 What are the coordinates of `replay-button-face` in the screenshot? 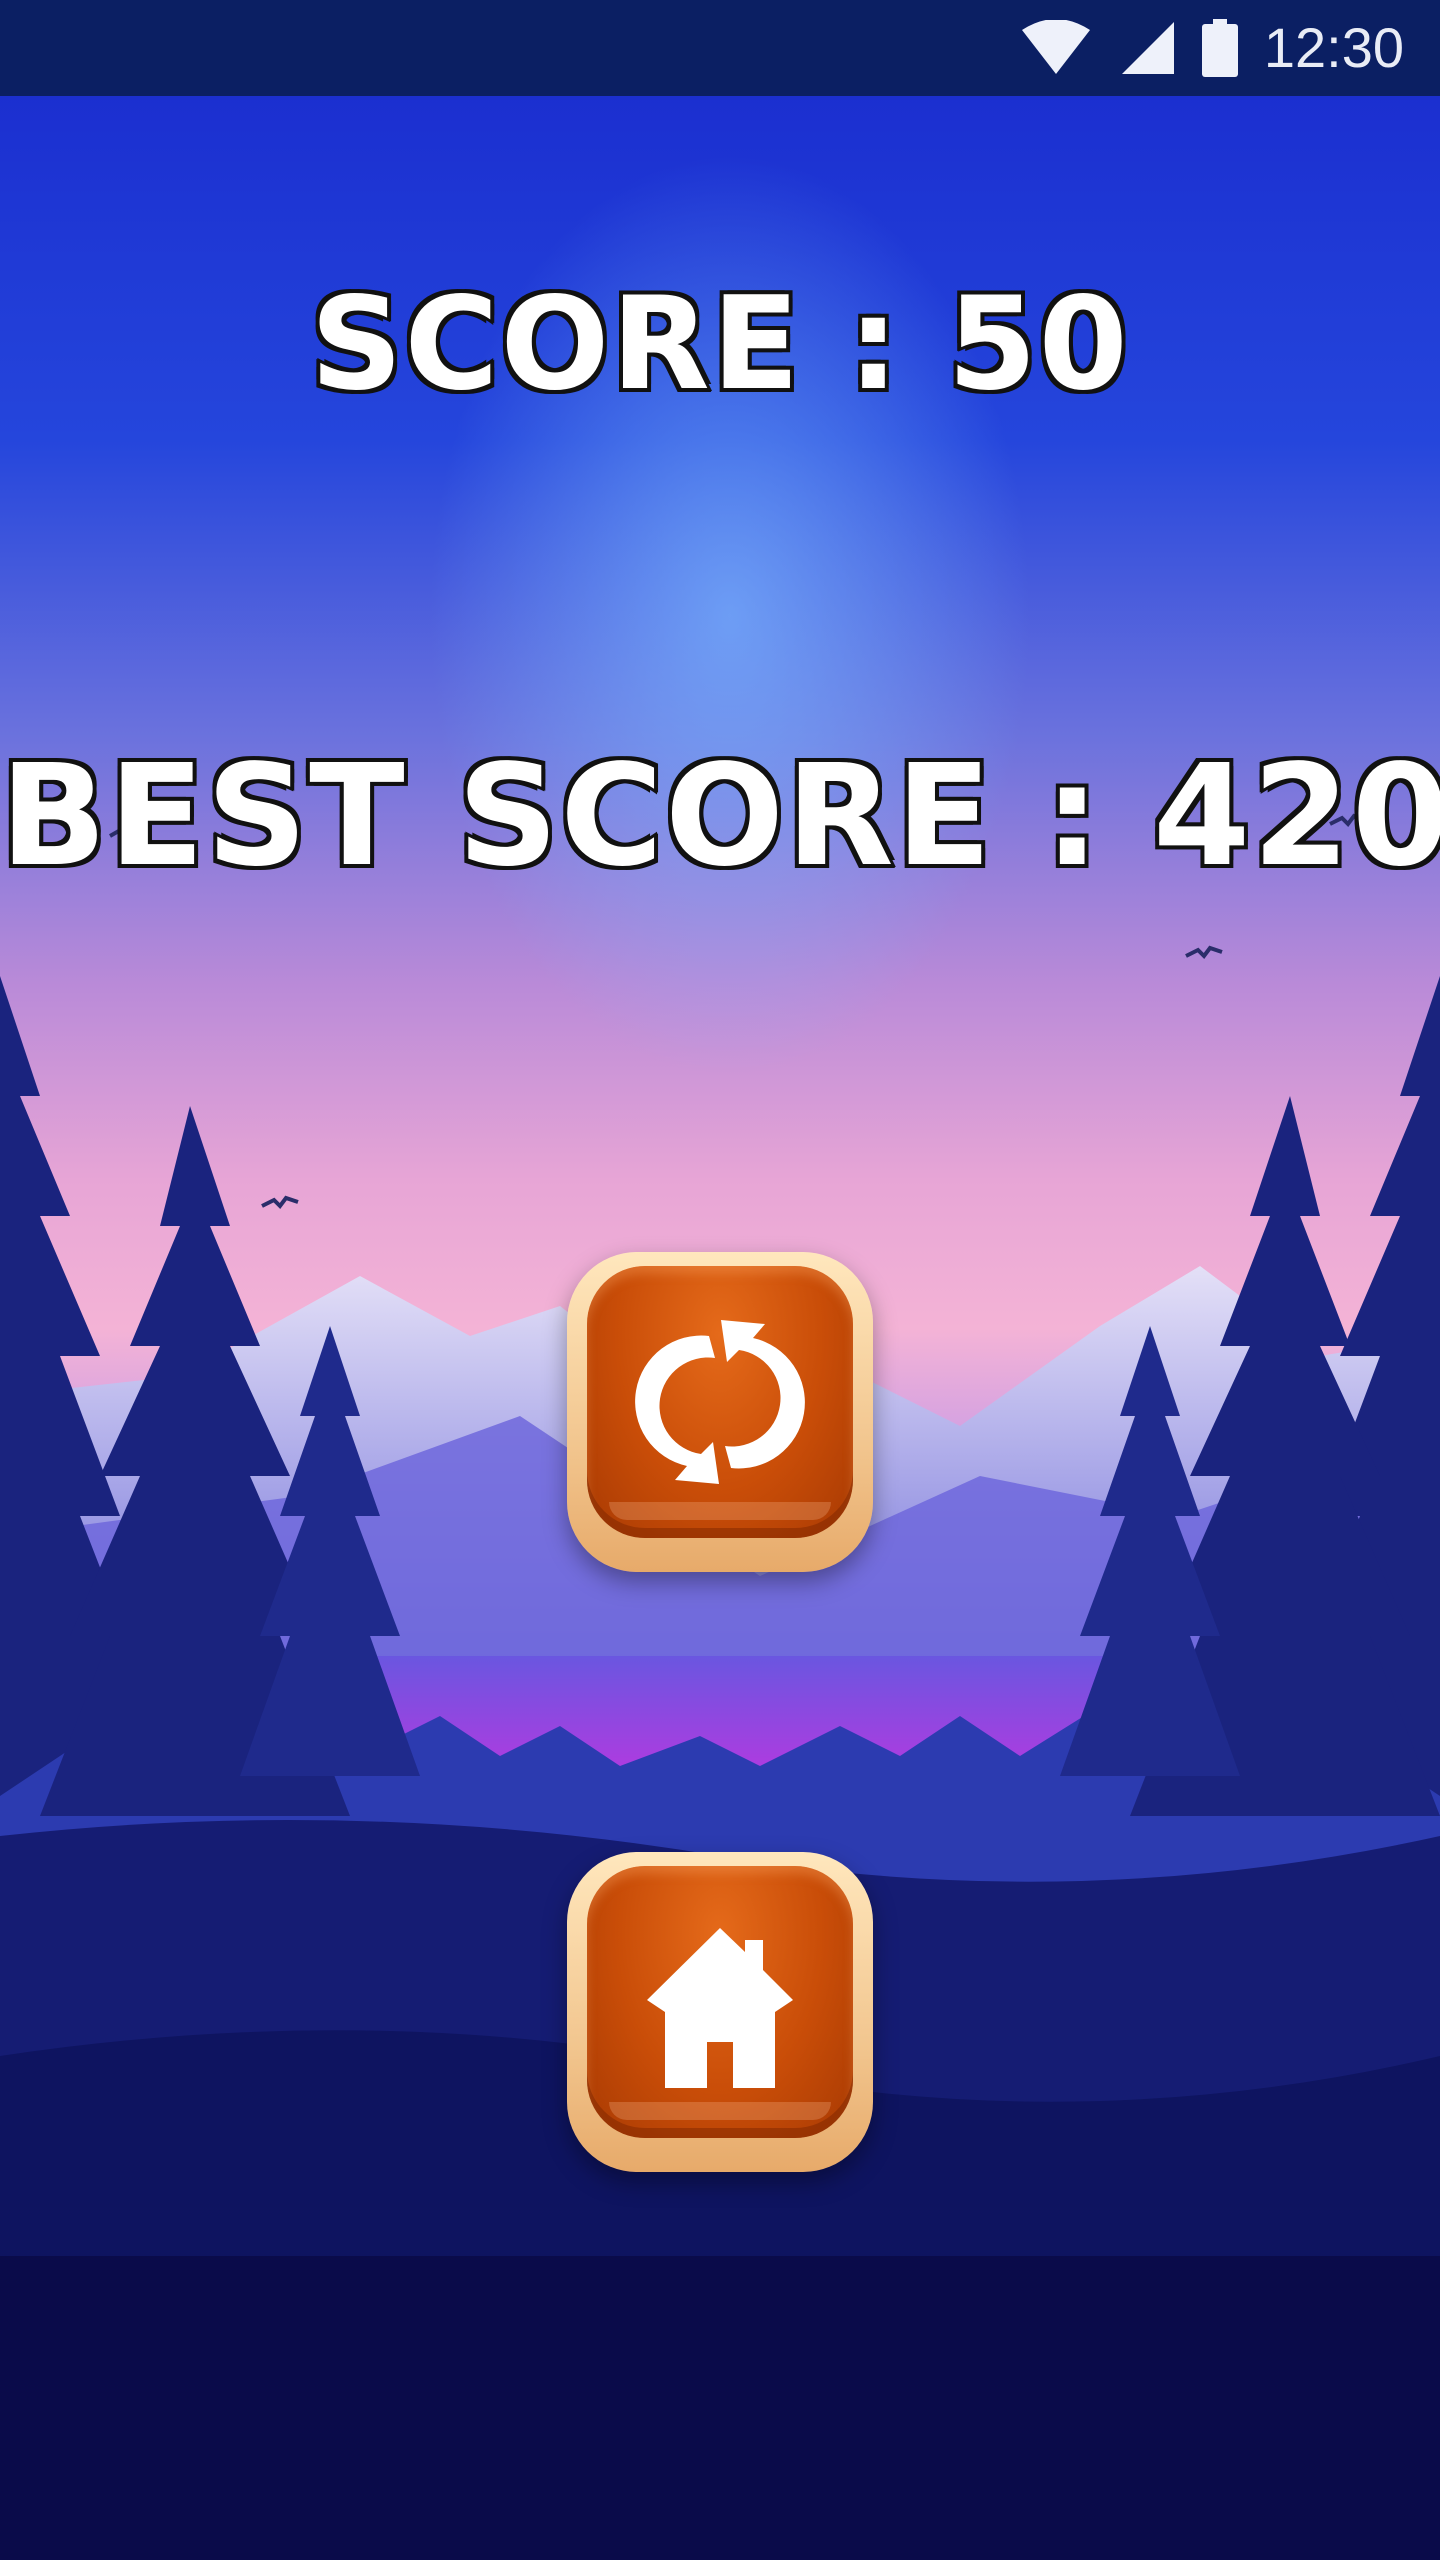 It's located at (720, 1402).